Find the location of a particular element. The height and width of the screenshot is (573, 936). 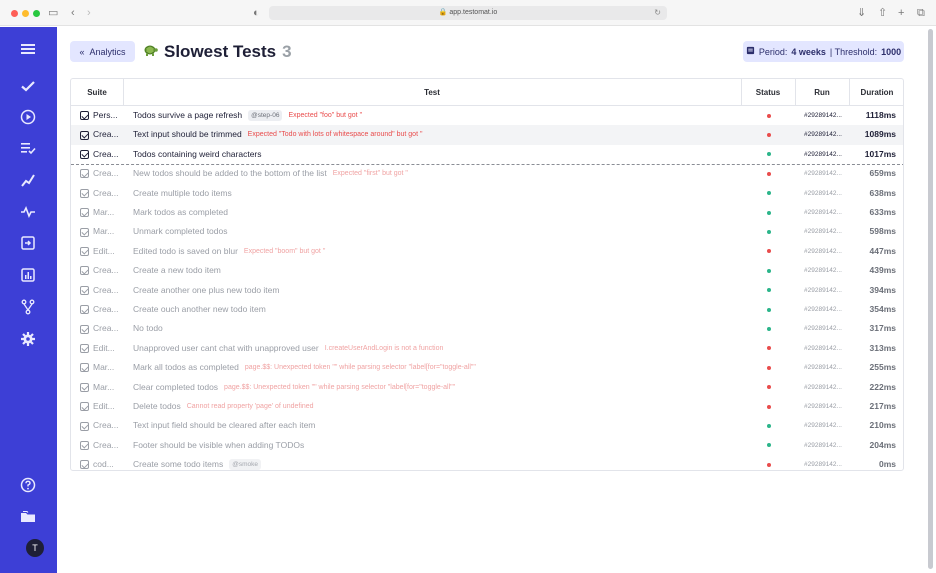

minimize-window-button is located at coordinates (25, 13).